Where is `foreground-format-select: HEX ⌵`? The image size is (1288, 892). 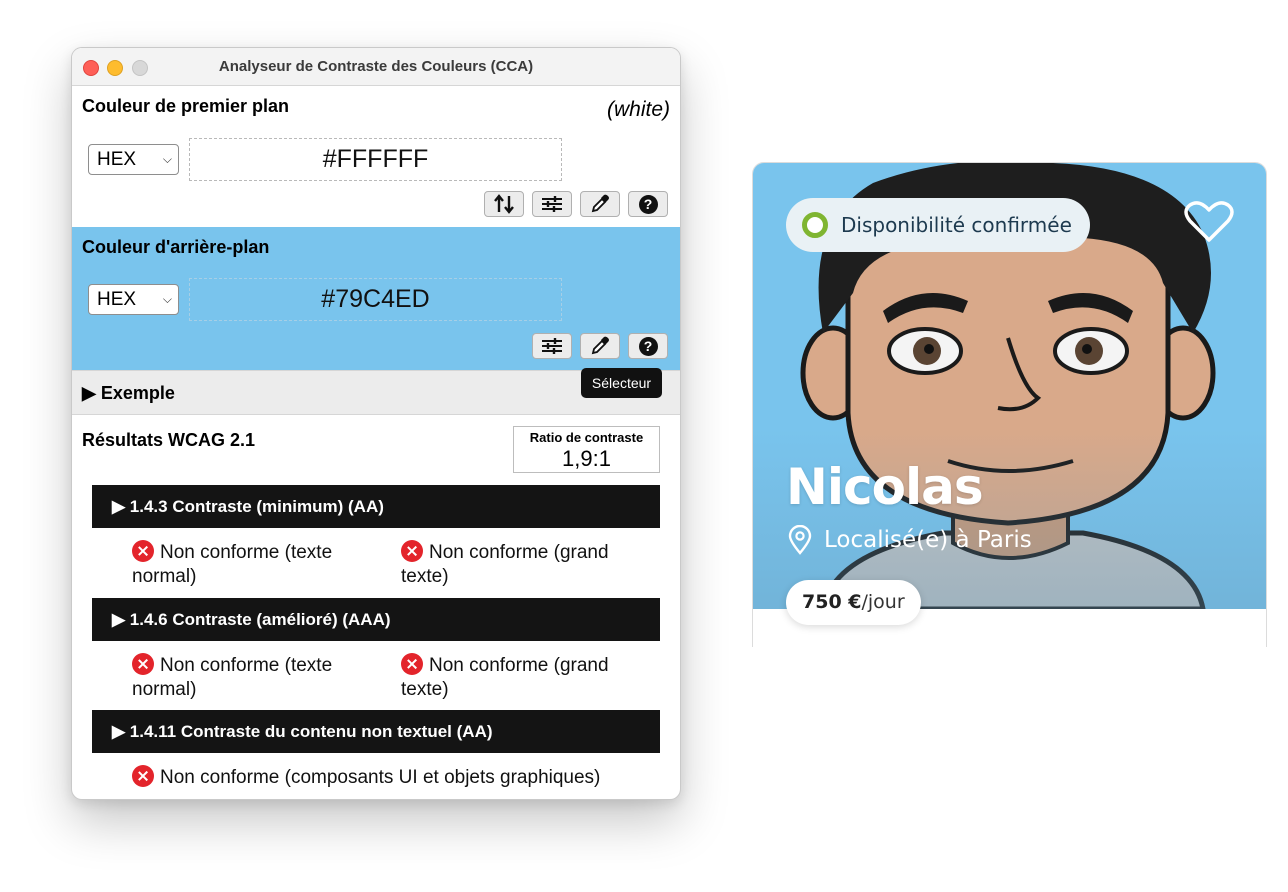 foreground-format-select: HEX ⌵ is located at coordinates (133, 159).